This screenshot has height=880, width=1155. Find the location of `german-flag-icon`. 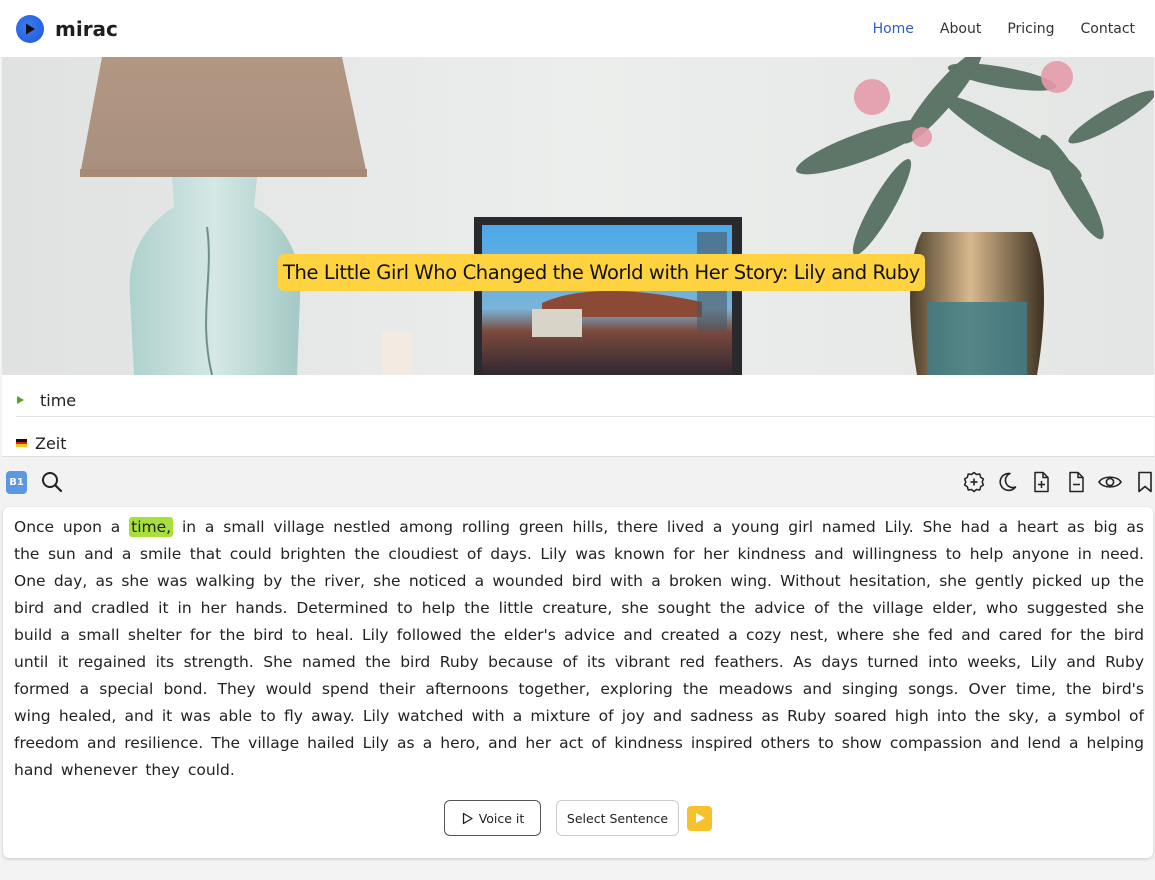

german-flag-icon is located at coordinates (21, 443).